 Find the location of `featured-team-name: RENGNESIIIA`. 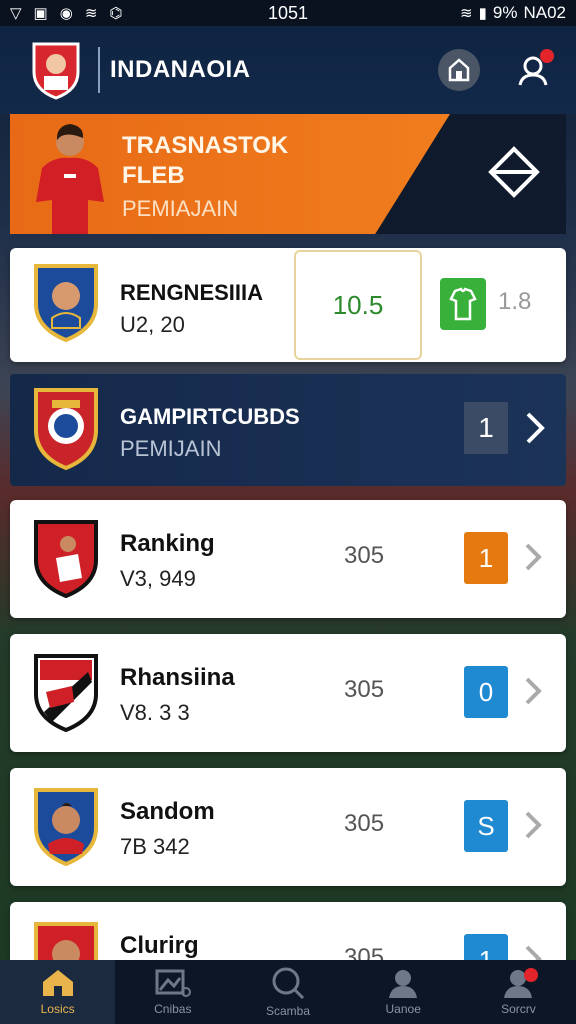

featured-team-name: RENGNESIIIA is located at coordinates (192, 292).